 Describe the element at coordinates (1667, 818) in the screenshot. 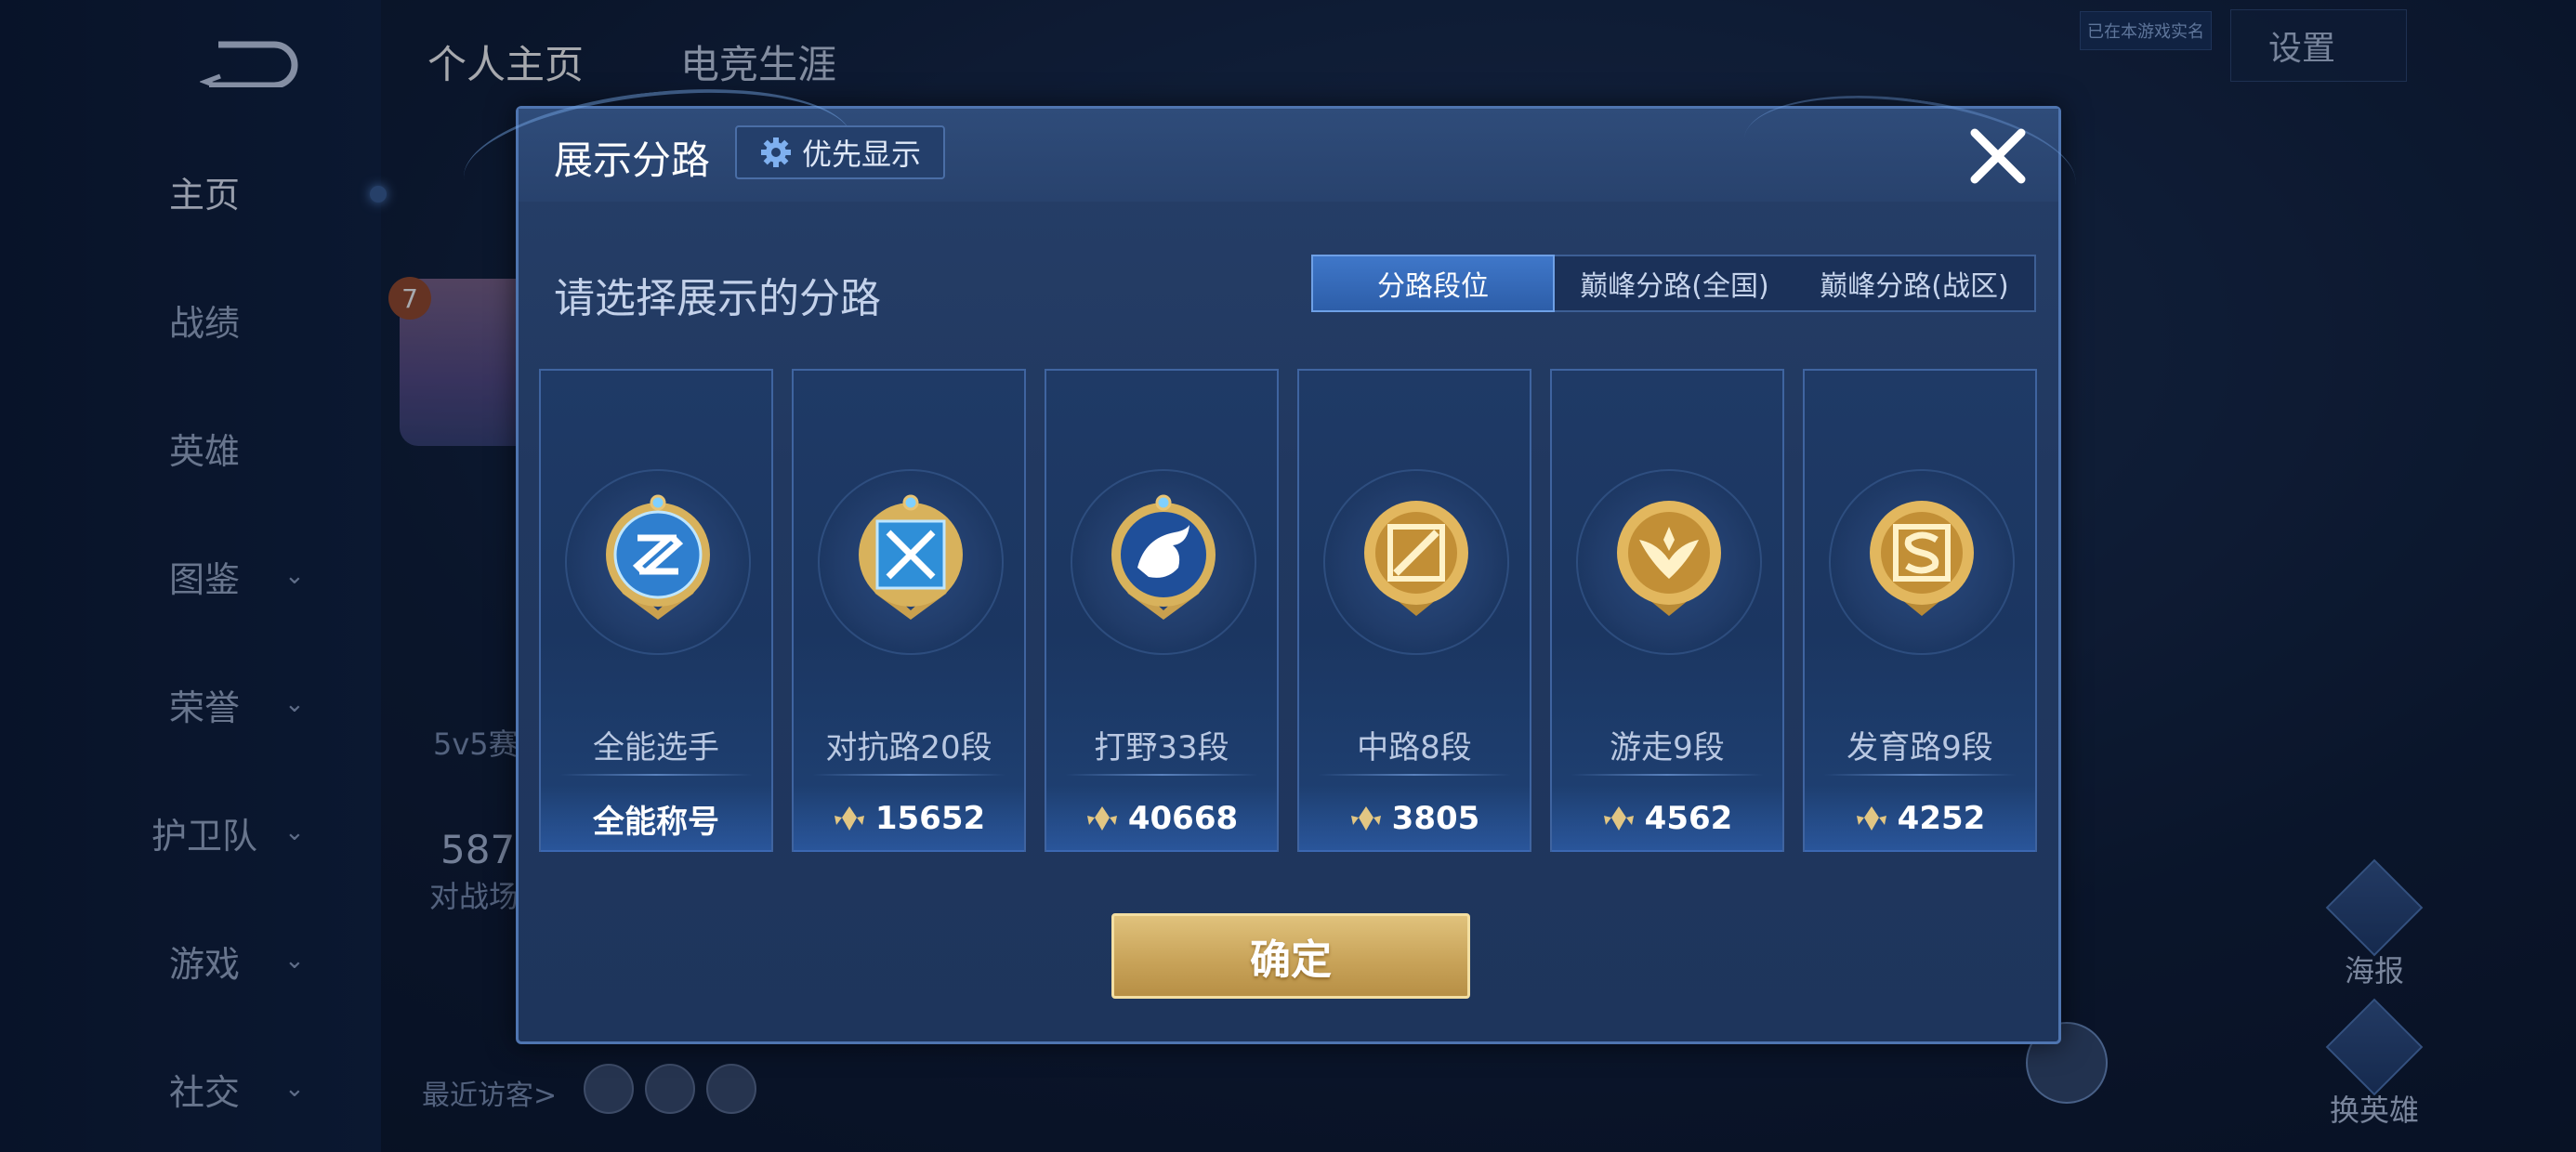

I see `lane-card-value: 4562` at that location.